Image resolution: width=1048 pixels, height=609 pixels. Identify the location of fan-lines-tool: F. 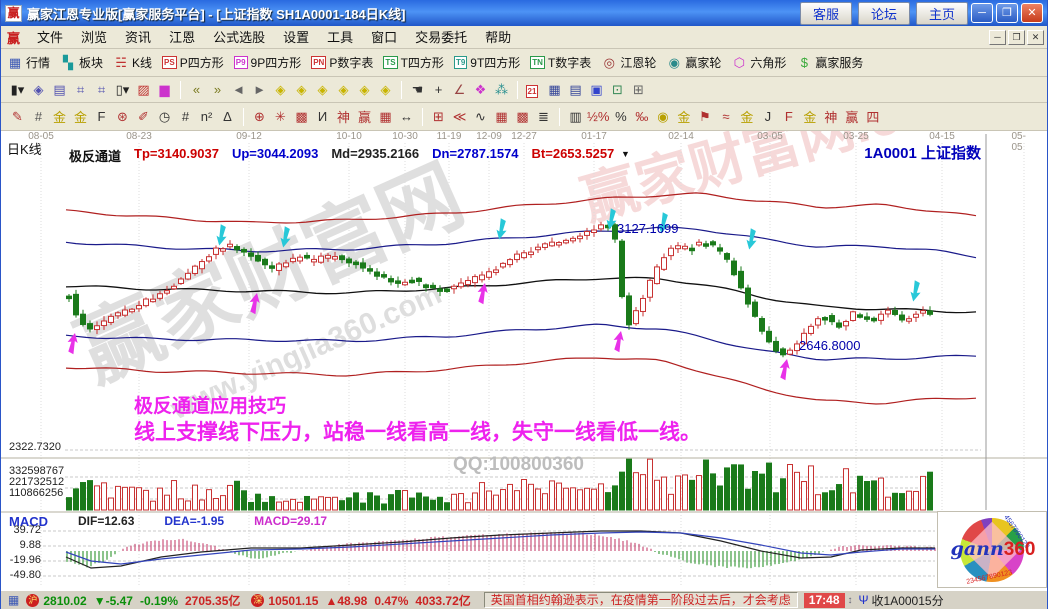
(101, 116).